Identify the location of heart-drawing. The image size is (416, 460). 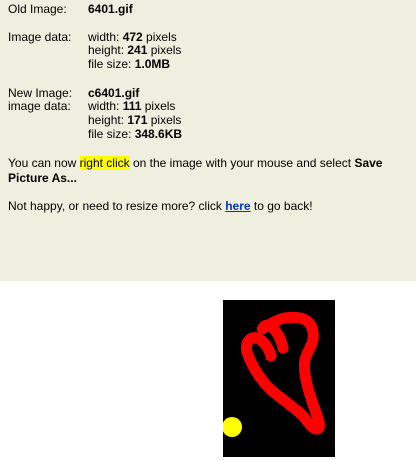
(278, 378).